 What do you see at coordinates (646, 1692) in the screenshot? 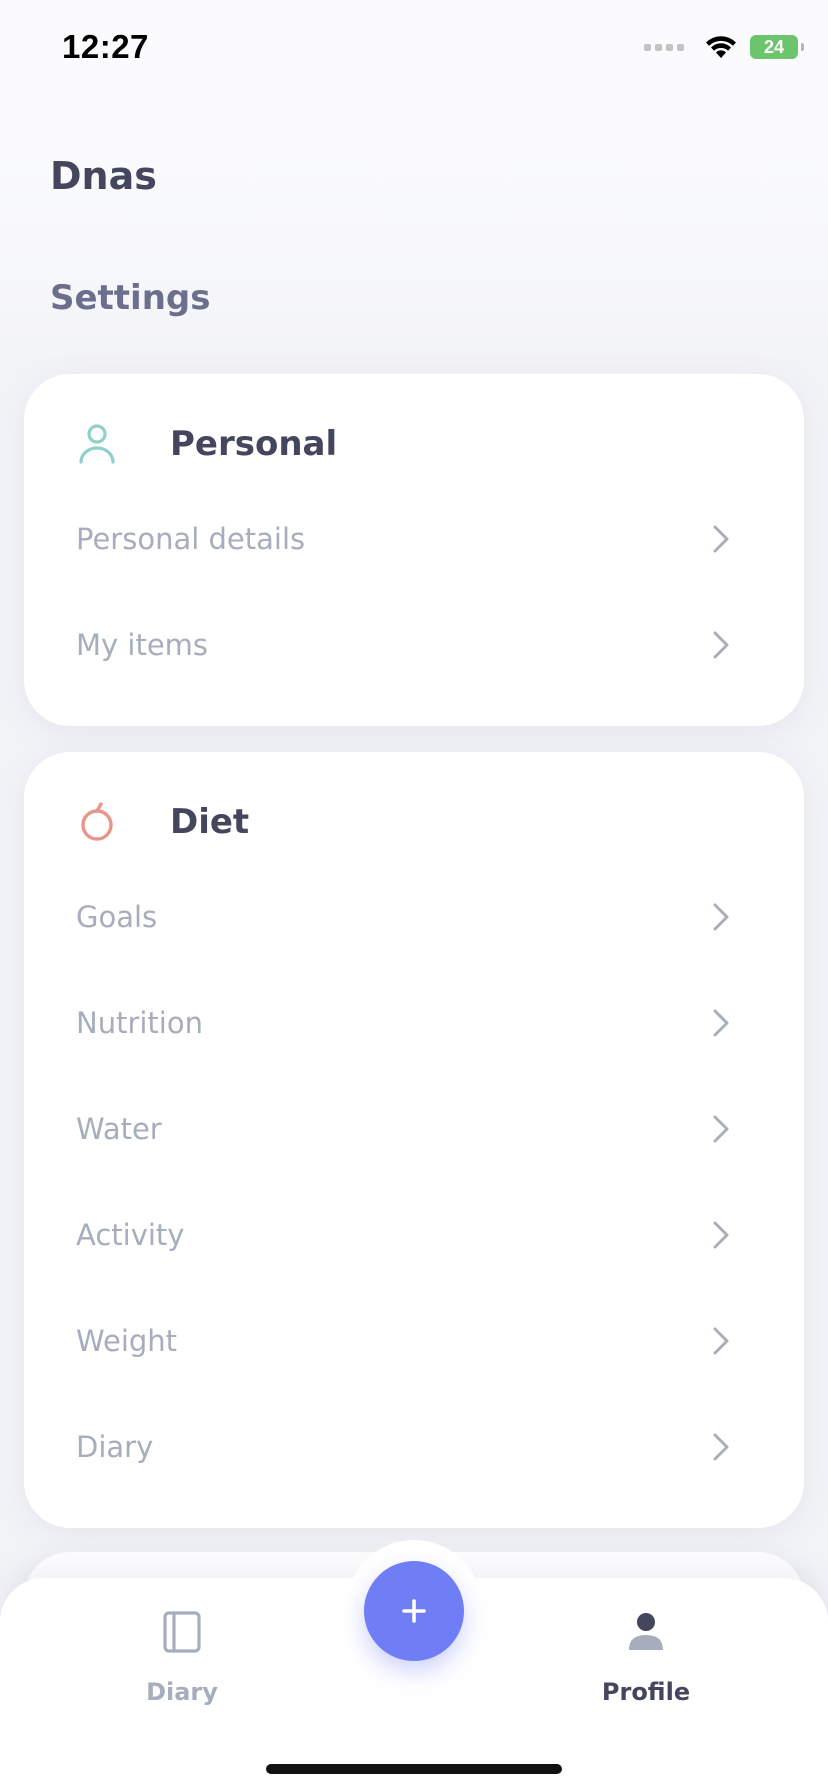
I see `tab-profile-label: Profile` at bounding box center [646, 1692].